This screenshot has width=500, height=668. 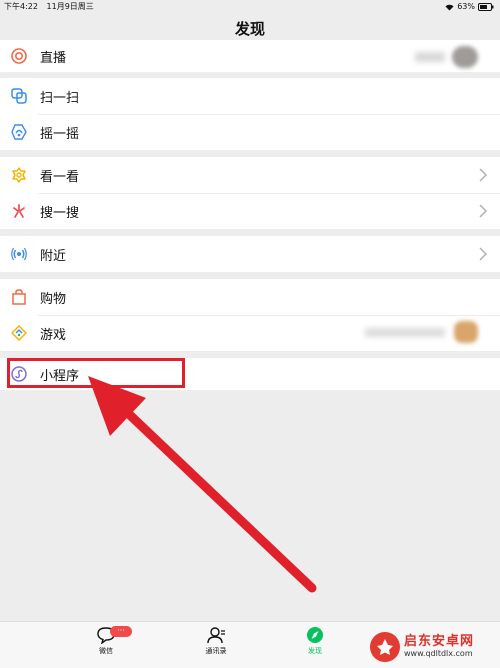 I want to click on highlight-box, so click(x=96, y=373).